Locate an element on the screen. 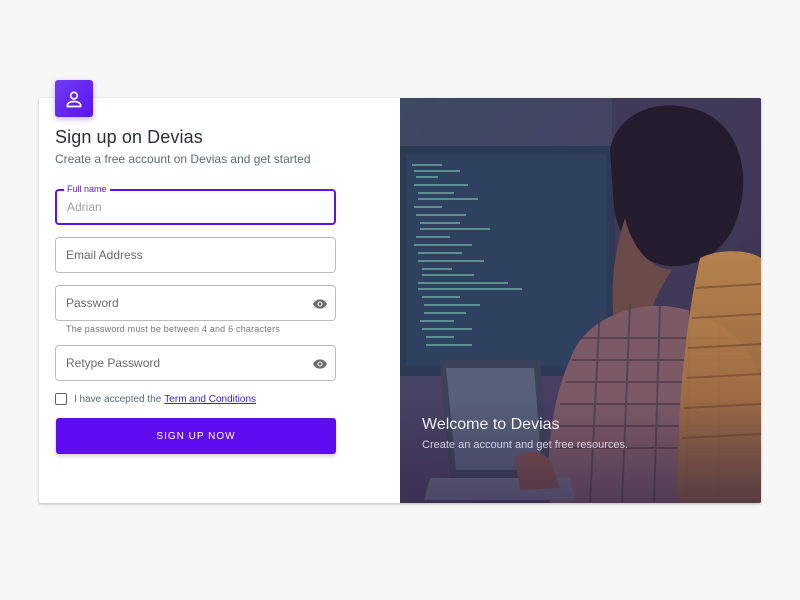 This screenshot has width=800, height=600. sign-up-button: SIGN UP NOW is located at coordinates (196, 436).